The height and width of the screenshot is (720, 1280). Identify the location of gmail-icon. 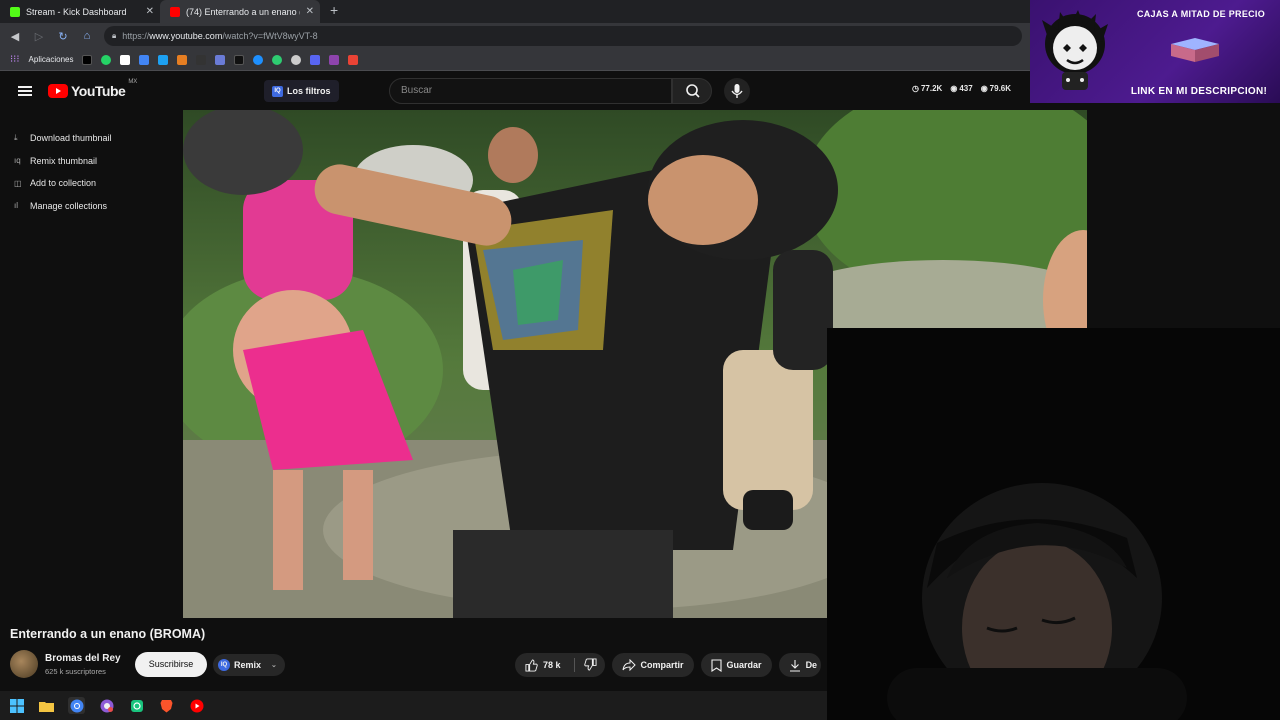
(353, 59).